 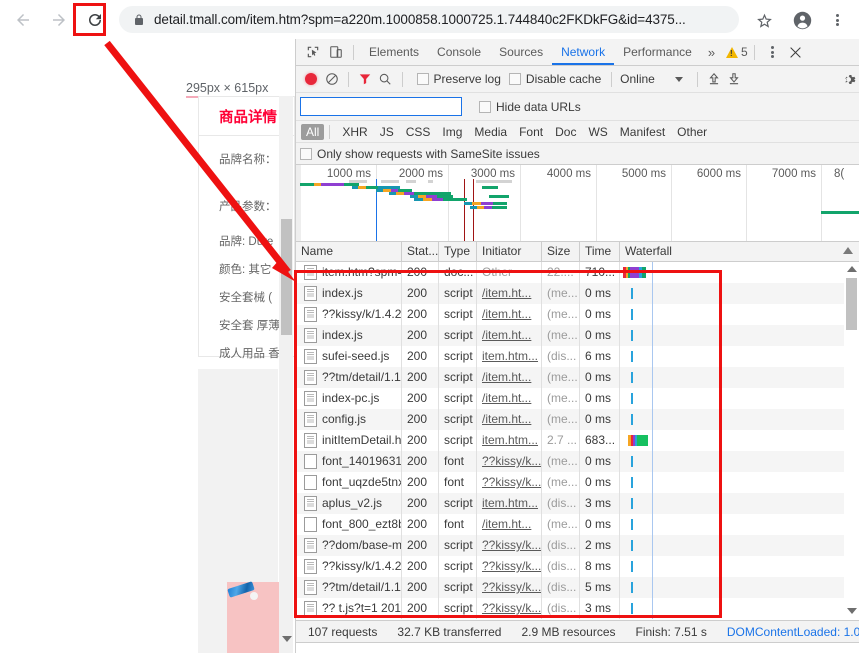 What do you see at coordinates (597, 132) in the screenshot?
I see `type-filter-ws: WS` at bounding box center [597, 132].